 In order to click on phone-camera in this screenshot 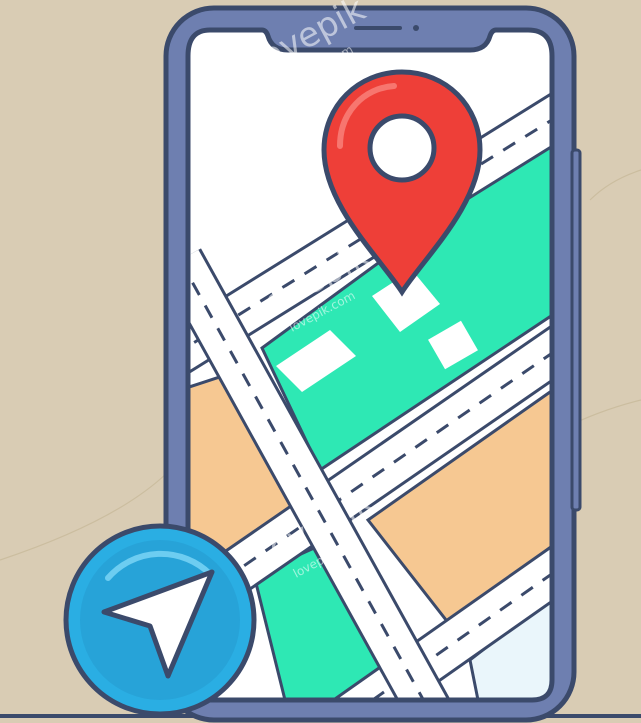, I will do `click(416, 28)`.